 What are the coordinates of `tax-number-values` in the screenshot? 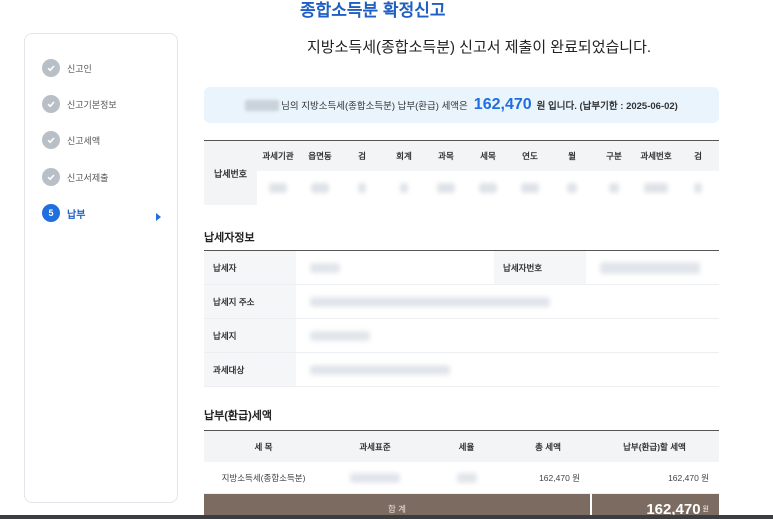 It's located at (488, 188).